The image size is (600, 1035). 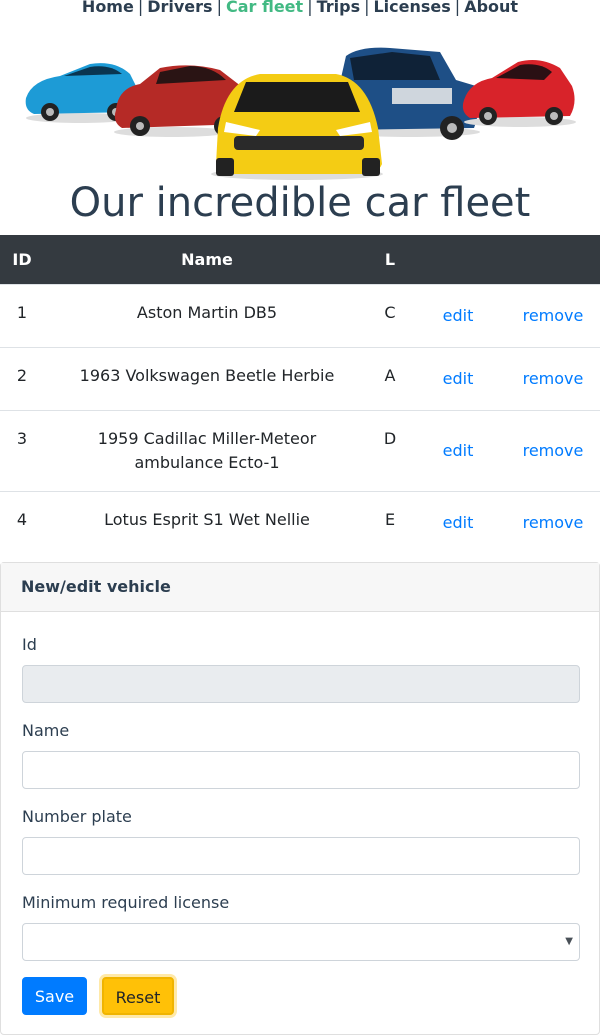 I want to click on cell-id: 3, so click(x=22, y=450).